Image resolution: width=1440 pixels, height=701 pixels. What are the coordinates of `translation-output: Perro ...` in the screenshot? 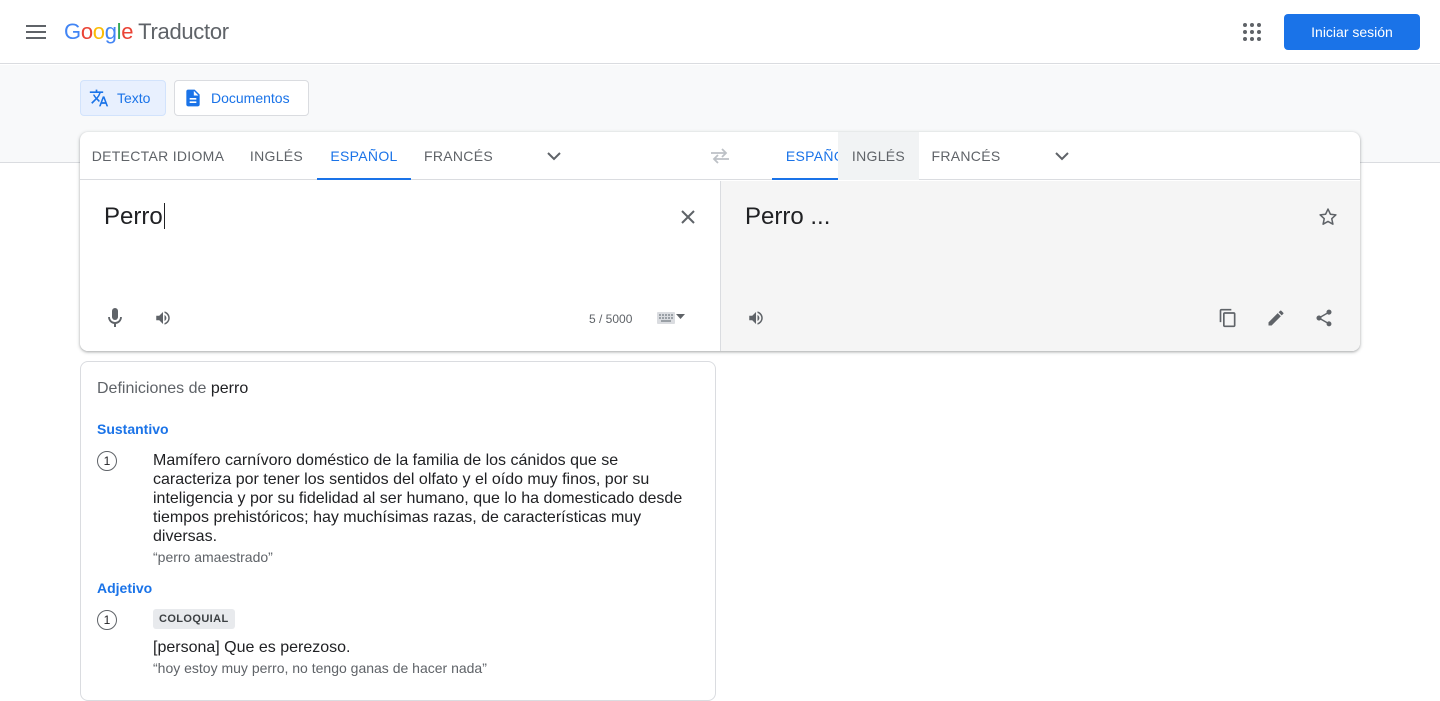 It's located at (788, 216).